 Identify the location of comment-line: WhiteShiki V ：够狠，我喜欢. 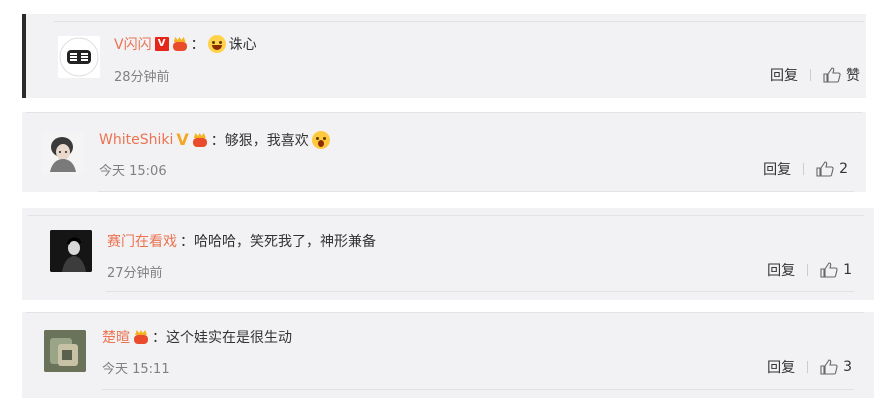
(214, 140).